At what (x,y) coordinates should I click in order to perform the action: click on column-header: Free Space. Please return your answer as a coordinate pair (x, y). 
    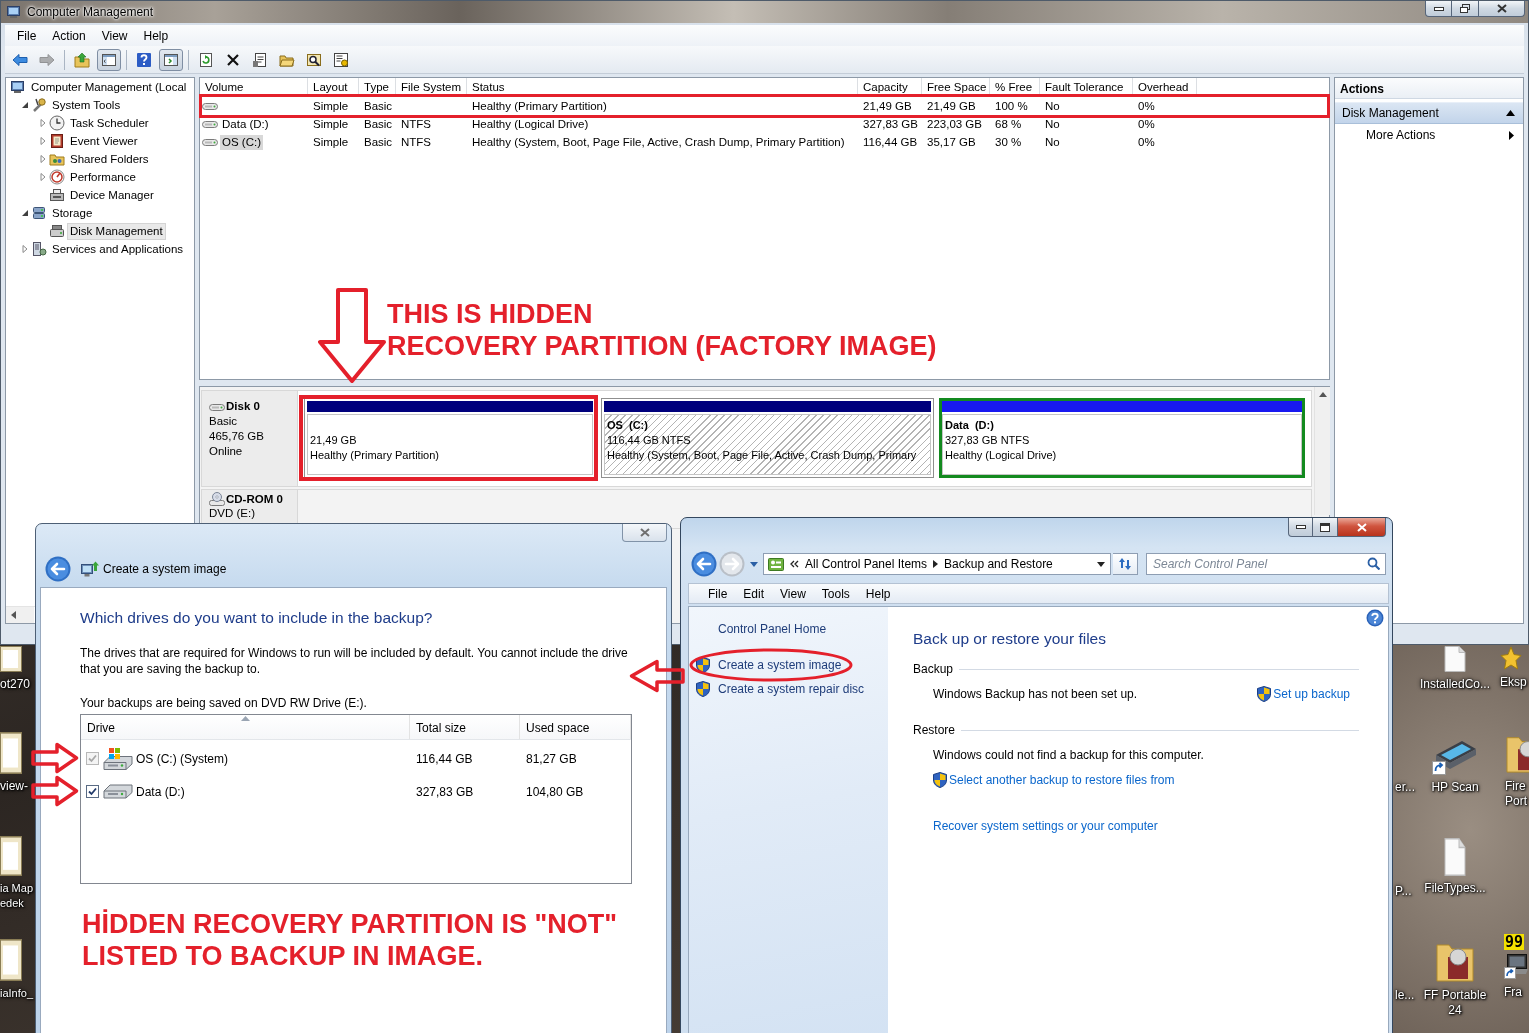
    Looking at the image, I should click on (956, 87).